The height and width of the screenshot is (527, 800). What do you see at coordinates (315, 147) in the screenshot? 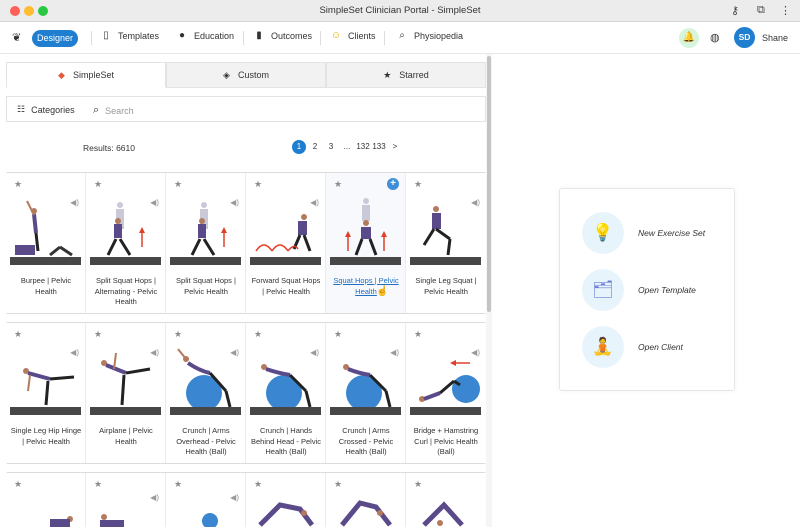
I see `page-2: 2` at bounding box center [315, 147].